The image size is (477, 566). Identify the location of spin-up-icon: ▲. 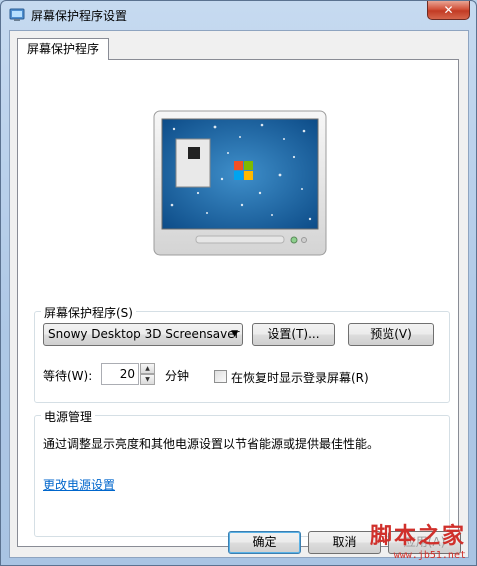
(147, 368).